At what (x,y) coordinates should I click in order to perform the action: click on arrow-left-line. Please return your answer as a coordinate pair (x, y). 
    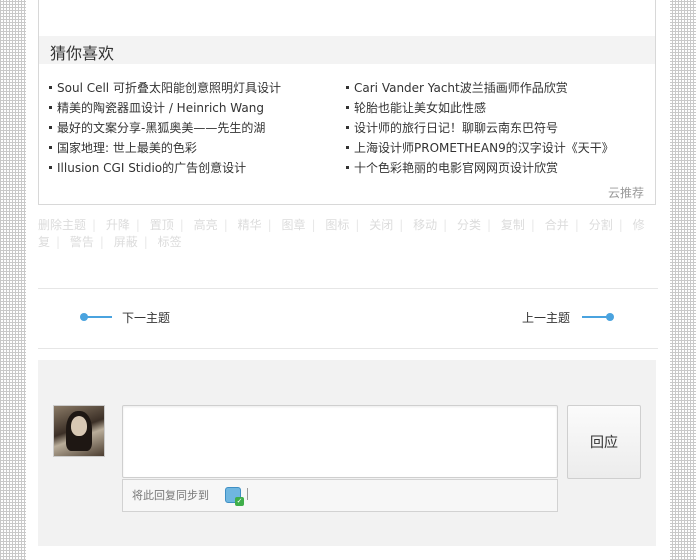
    Looking at the image, I should click on (97, 317).